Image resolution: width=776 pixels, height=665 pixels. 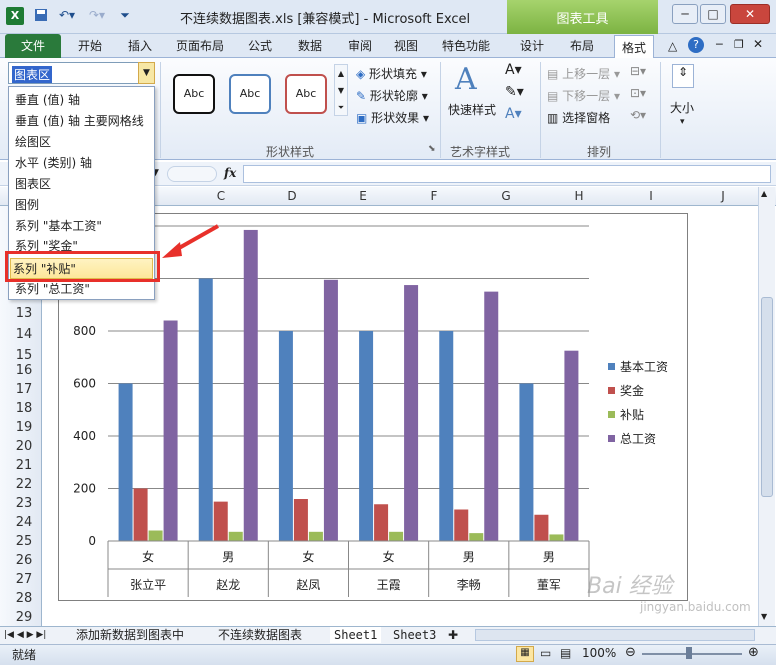 What do you see at coordinates (583, 73) in the screenshot?
I see `bring-forward-button: ▤ 上移一层 ▾` at bounding box center [583, 73].